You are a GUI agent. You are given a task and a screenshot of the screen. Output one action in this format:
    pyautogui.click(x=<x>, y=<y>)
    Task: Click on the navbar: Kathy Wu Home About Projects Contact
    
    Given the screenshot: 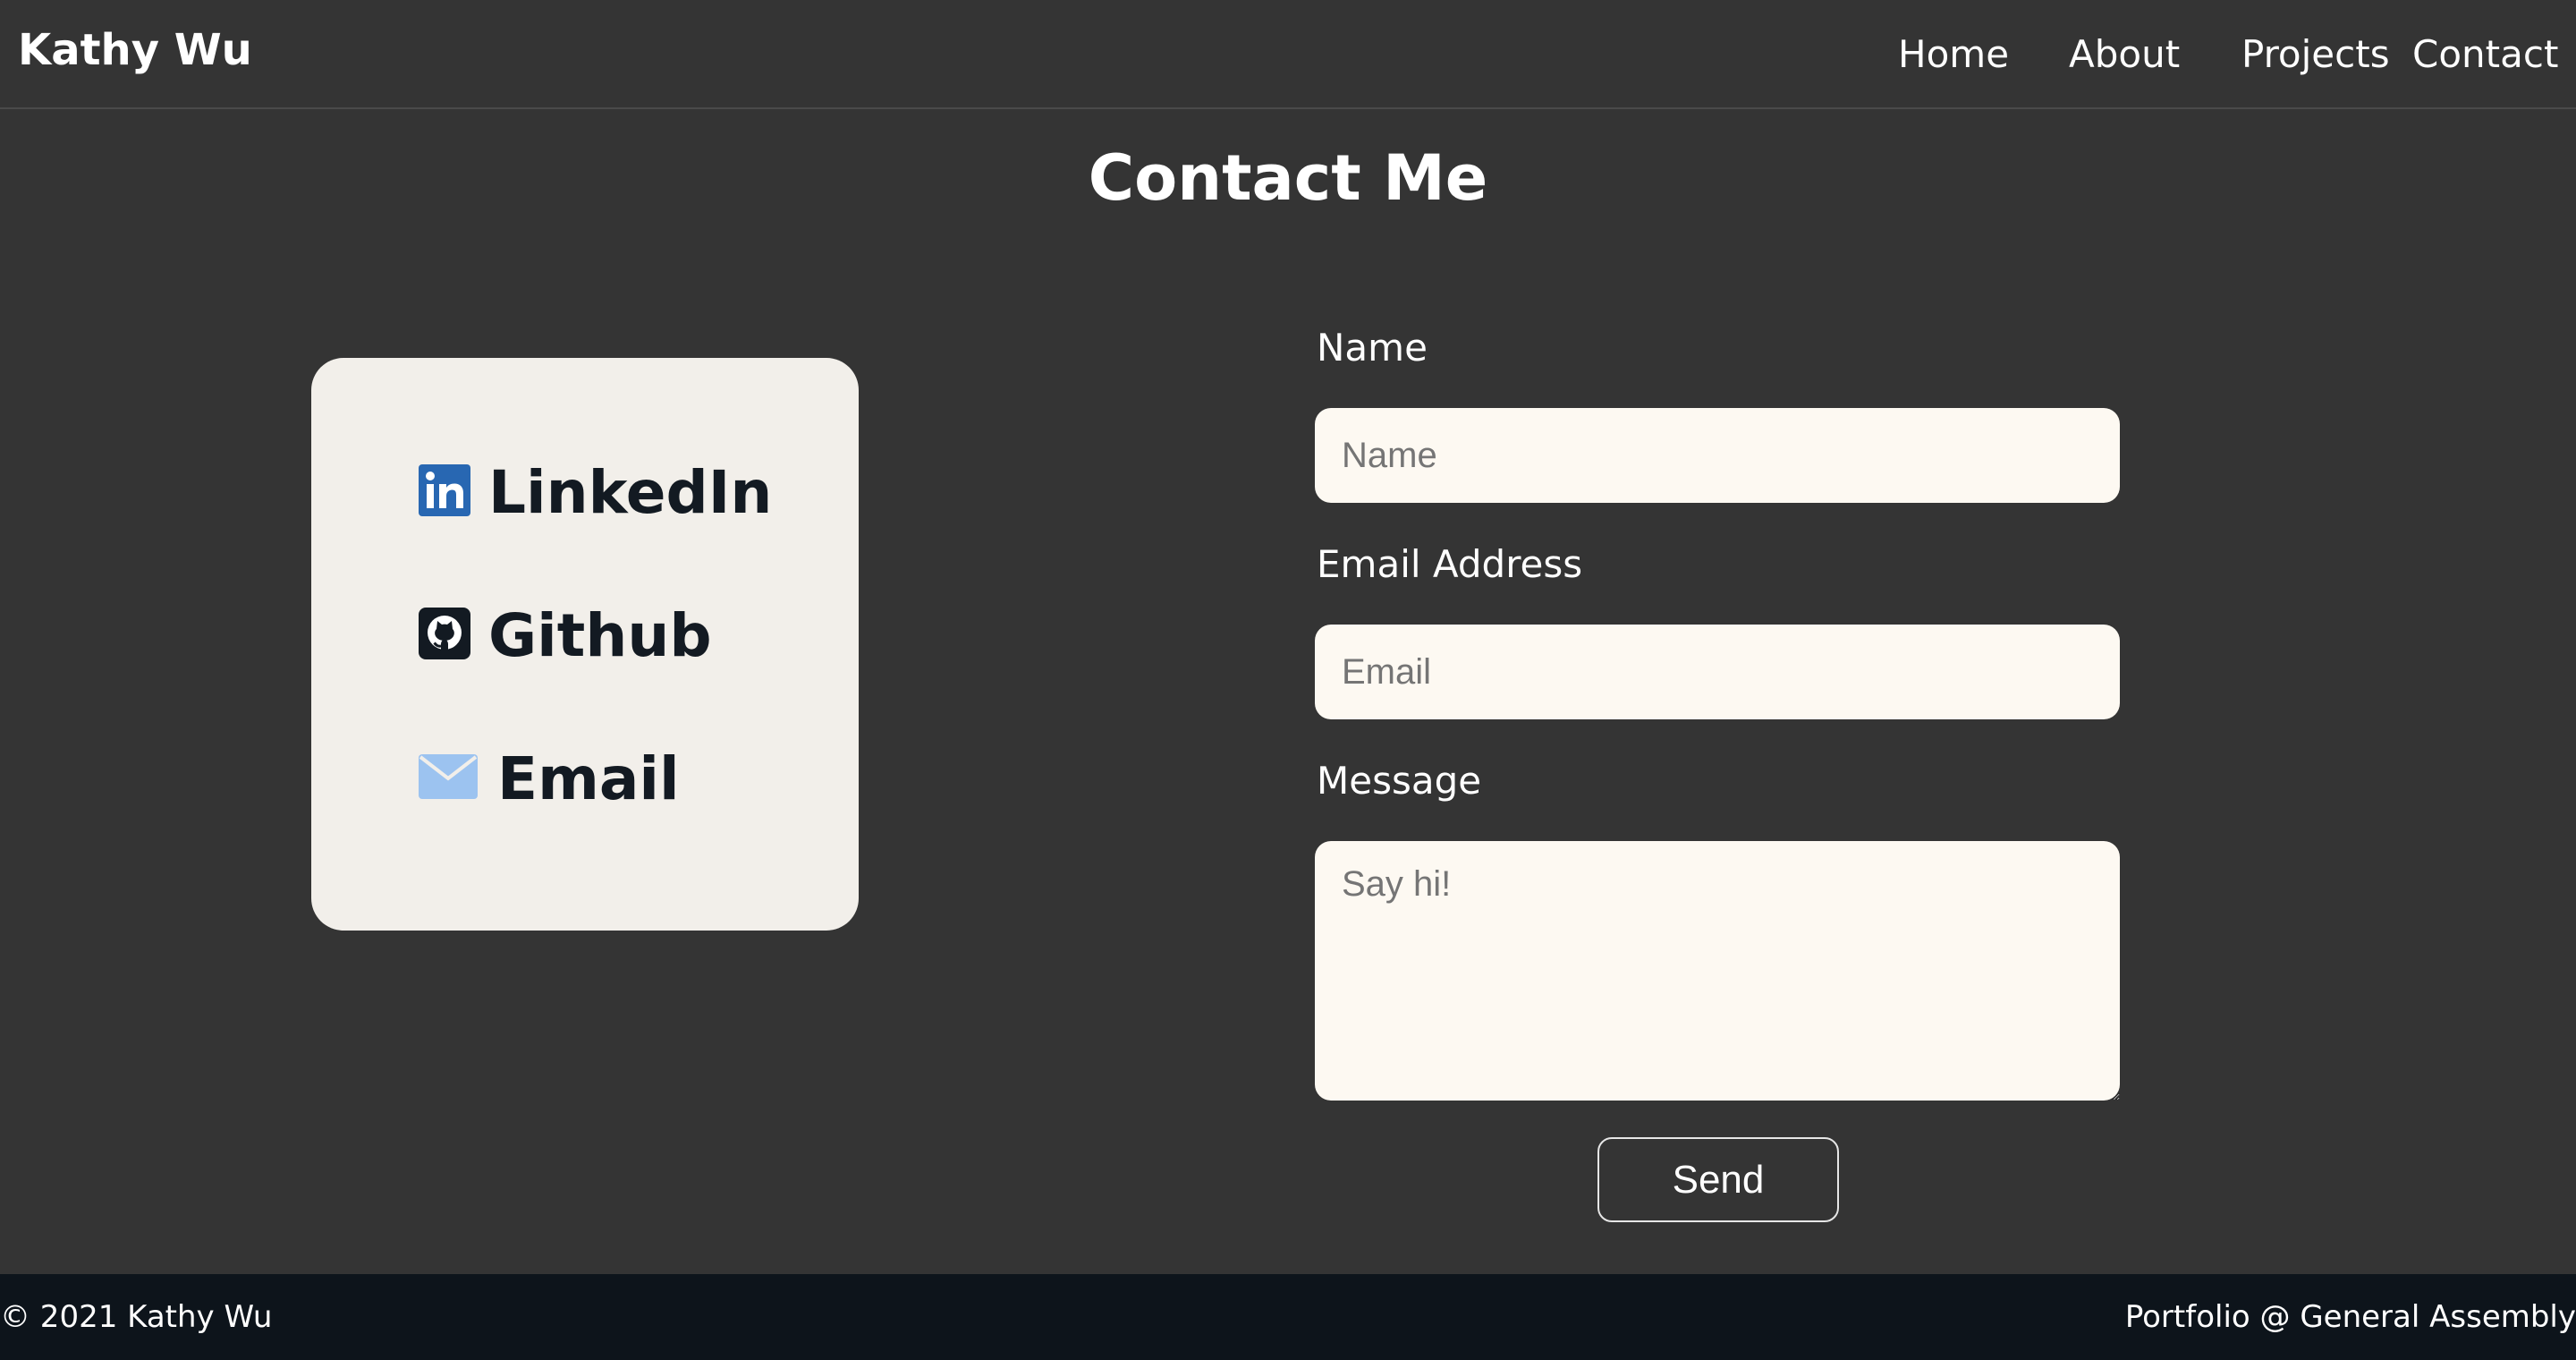 What is the action you would take?
    pyautogui.click(x=1288, y=54)
    